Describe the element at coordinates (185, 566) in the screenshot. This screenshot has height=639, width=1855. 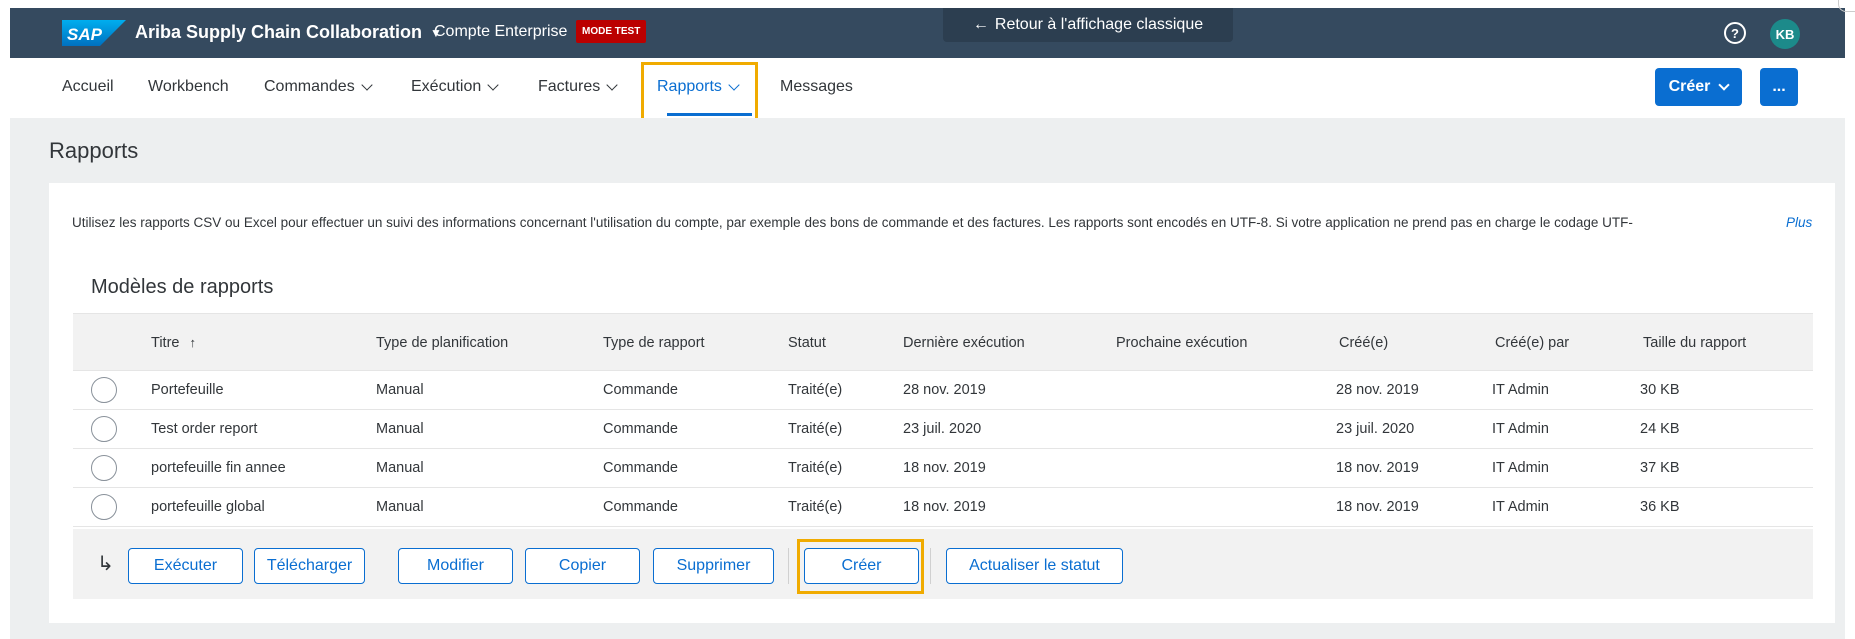
I see `execute-button: Exécuter` at that location.